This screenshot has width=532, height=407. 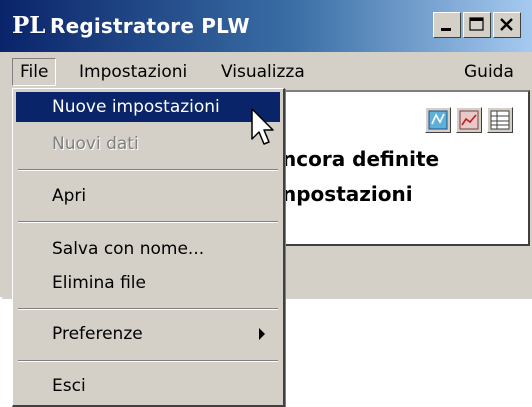 What do you see at coordinates (148, 196) in the screenshot?
I see `menu-item-apri: Apri` at bounding box center [148, 196].